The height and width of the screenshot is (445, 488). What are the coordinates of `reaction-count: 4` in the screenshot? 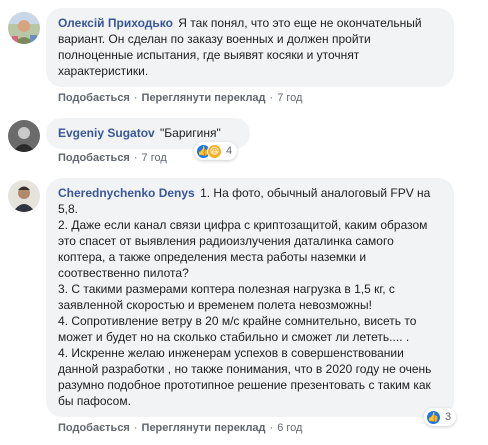 It's located at (229, 151).